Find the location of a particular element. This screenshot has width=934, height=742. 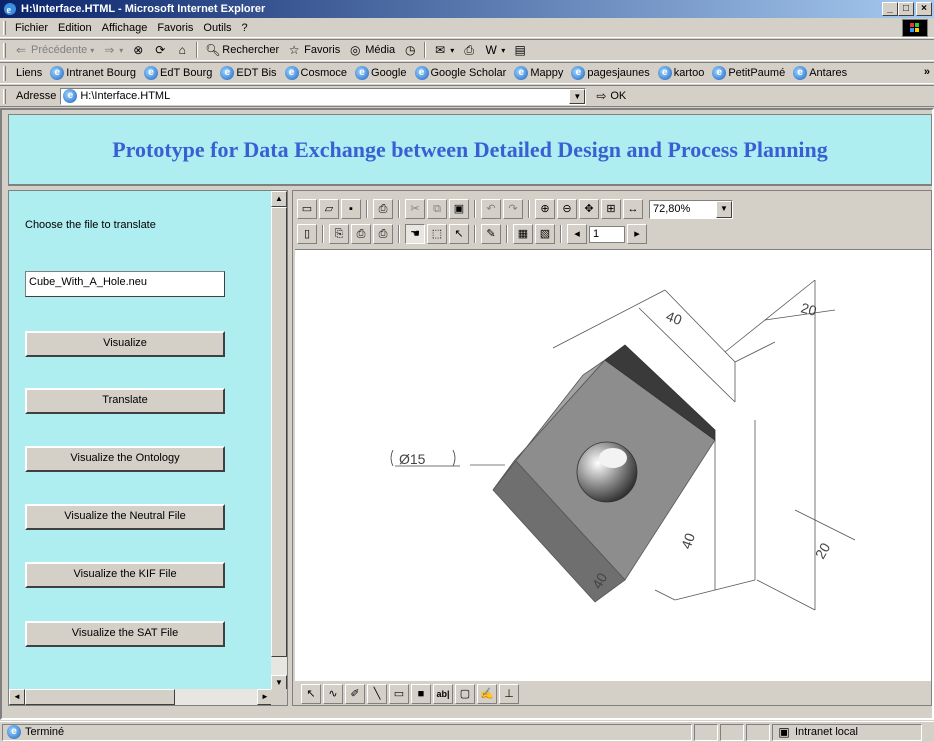

zoom-in-icon: ⊕ is located at coordinates (545, 209).